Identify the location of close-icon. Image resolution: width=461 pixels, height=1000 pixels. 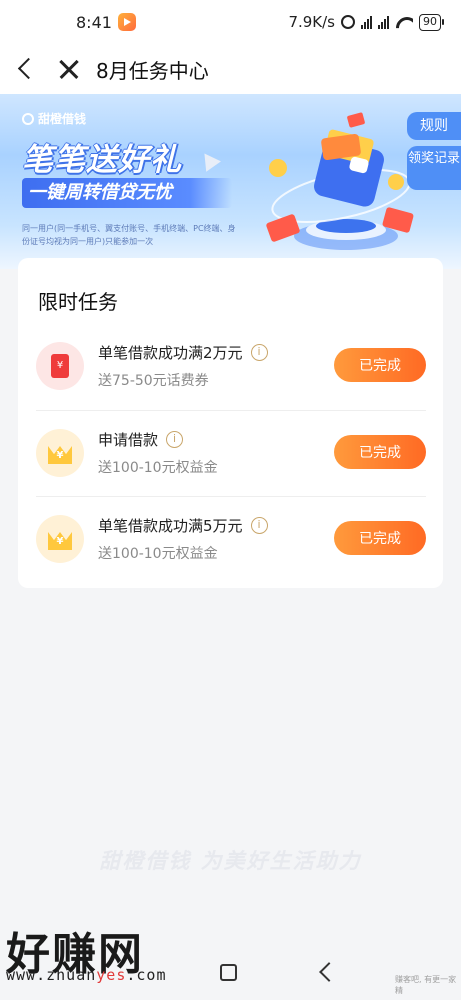
(69, 69).